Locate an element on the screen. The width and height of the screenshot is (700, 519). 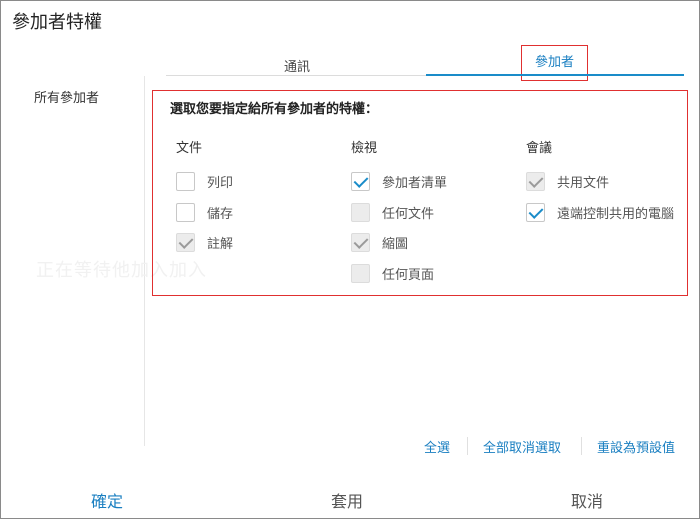
checkbox-label: 遠端控制共用的電腦 is located at coordinates (616, 214).